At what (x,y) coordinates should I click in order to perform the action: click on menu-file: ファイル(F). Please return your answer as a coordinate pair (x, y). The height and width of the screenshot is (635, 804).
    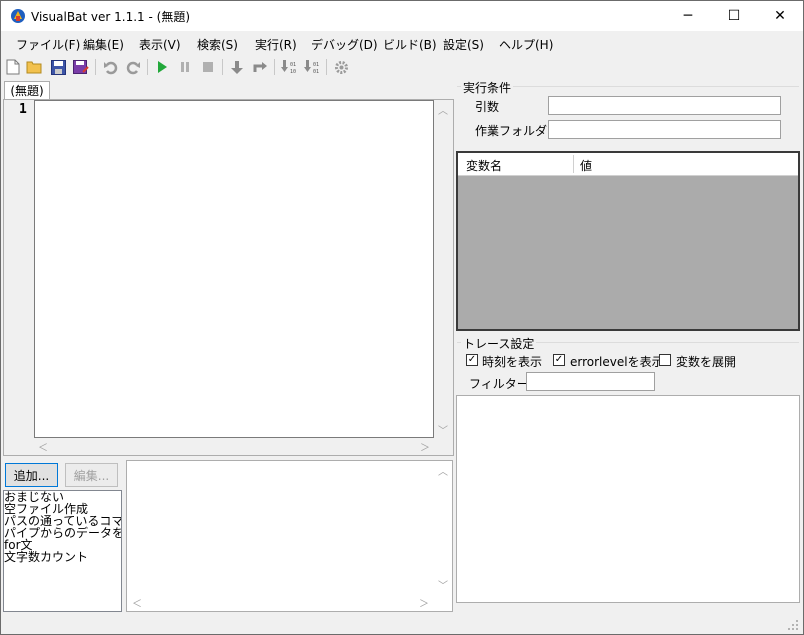
    Looking at the image, I should click on (48, 44).